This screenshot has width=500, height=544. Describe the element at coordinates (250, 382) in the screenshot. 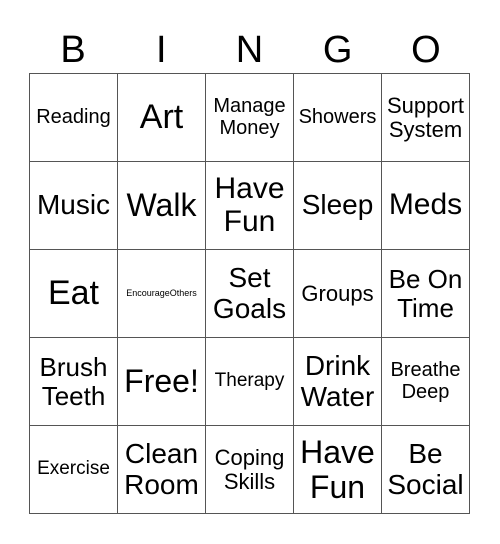

I see `bingo-cell: Therapy` at that location.